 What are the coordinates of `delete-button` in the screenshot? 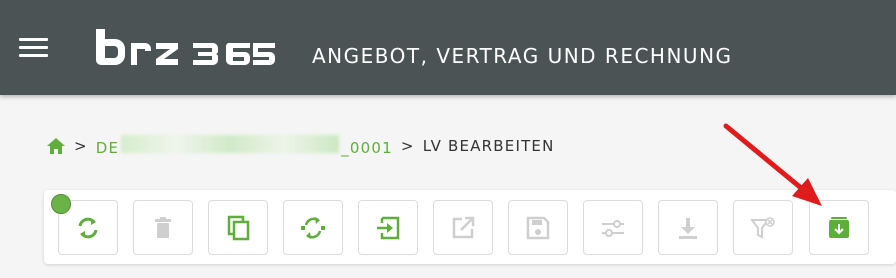 It's located at (163, 227).